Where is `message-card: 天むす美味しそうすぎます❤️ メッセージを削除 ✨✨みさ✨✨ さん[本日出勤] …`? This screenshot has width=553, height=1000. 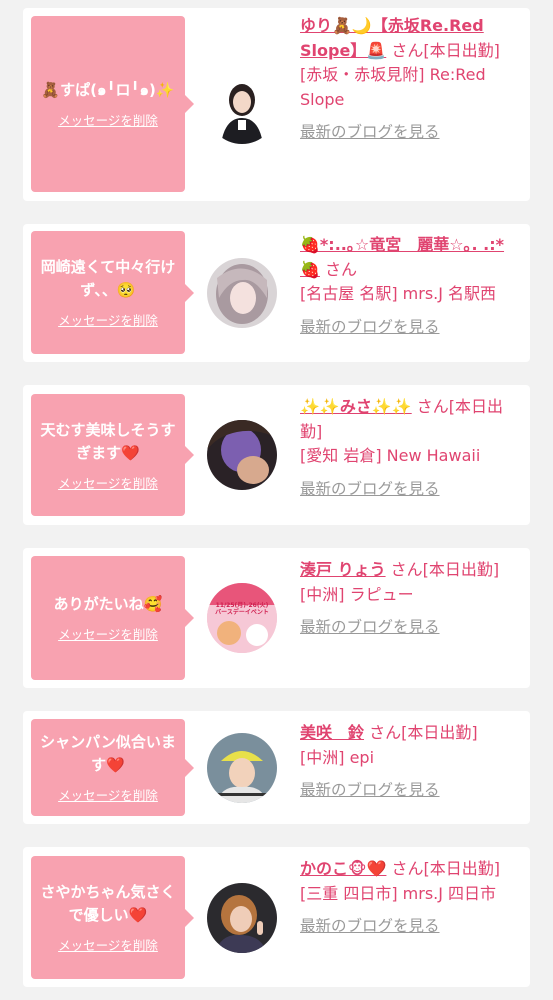
message-card: 天むす美味しそうすぎます❤️ メッセージを削除 ✨✨みさ✨✨ さん[本日出勤] … is located at coordinates (276, 455).